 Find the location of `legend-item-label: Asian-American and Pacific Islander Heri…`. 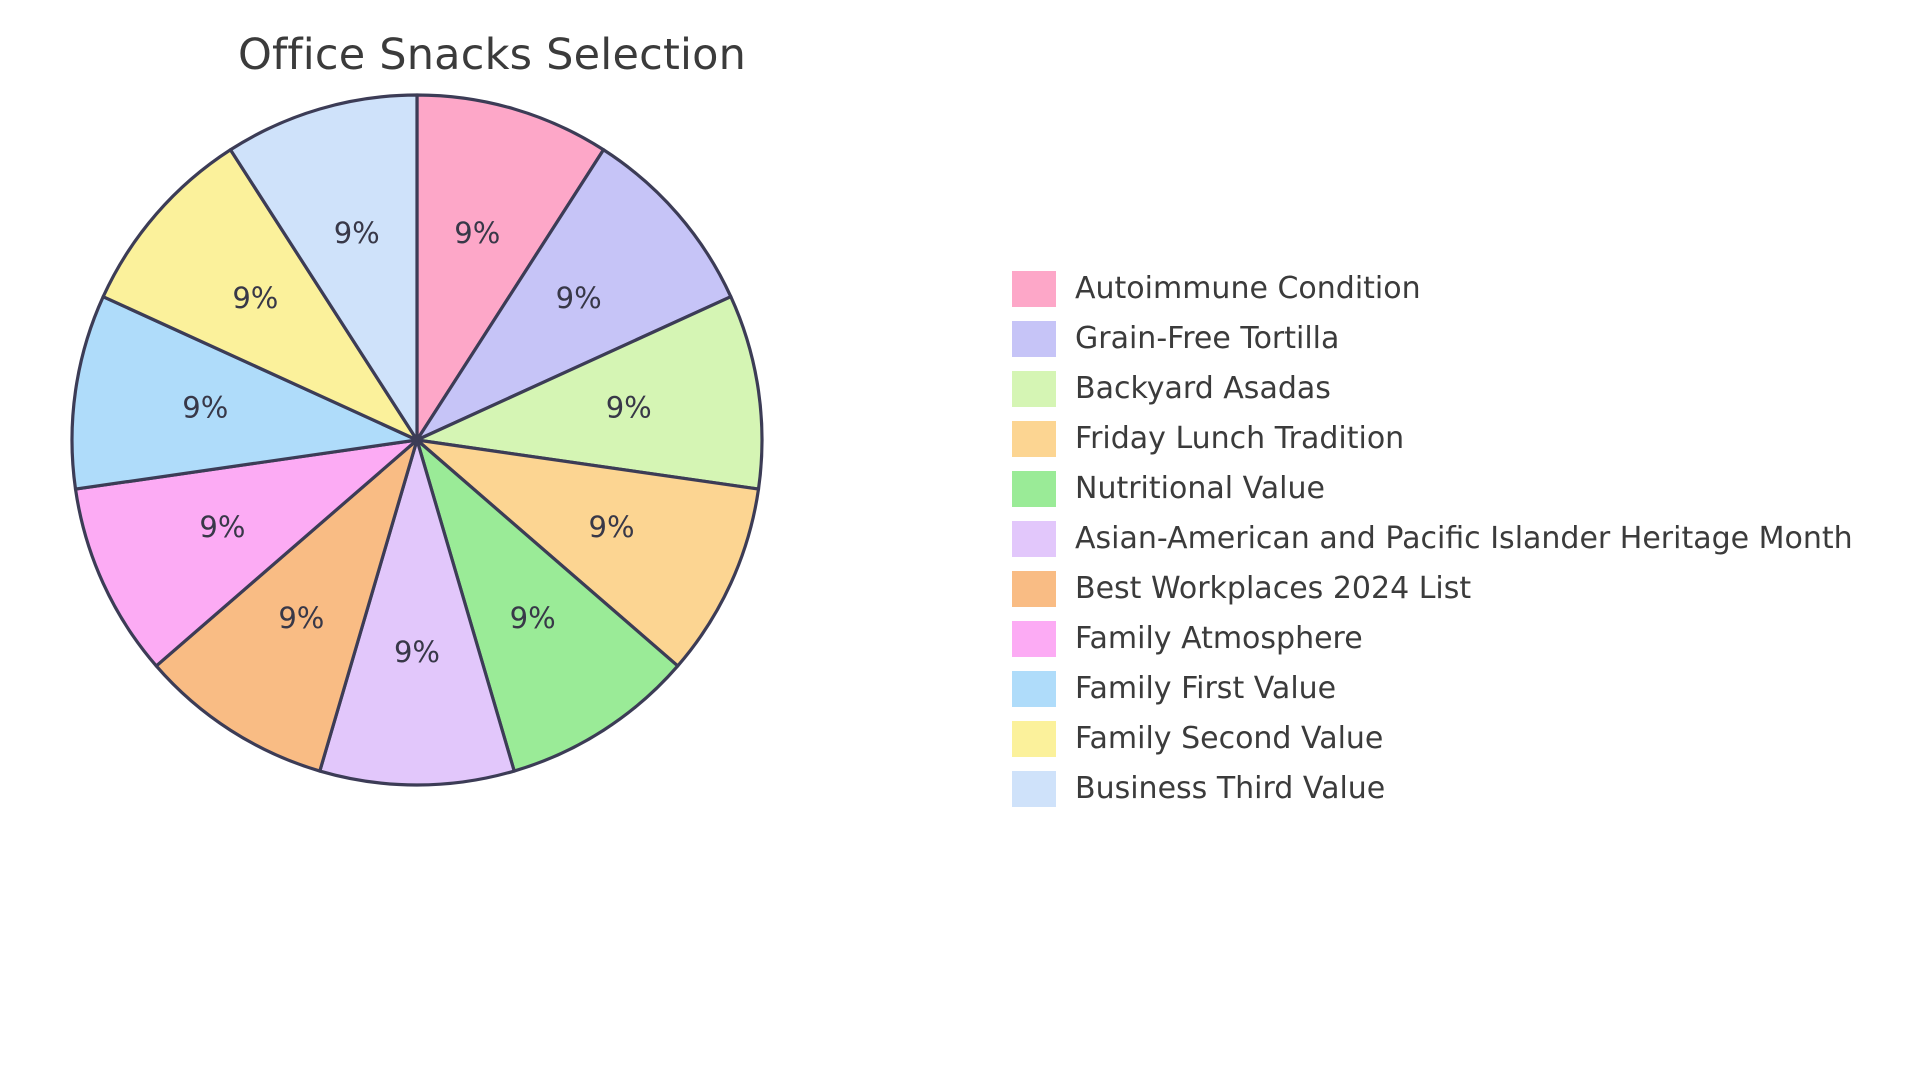

legend-item-label: Asian-American and Pacific Islander Heri… is located at coordinates (1464, 538).